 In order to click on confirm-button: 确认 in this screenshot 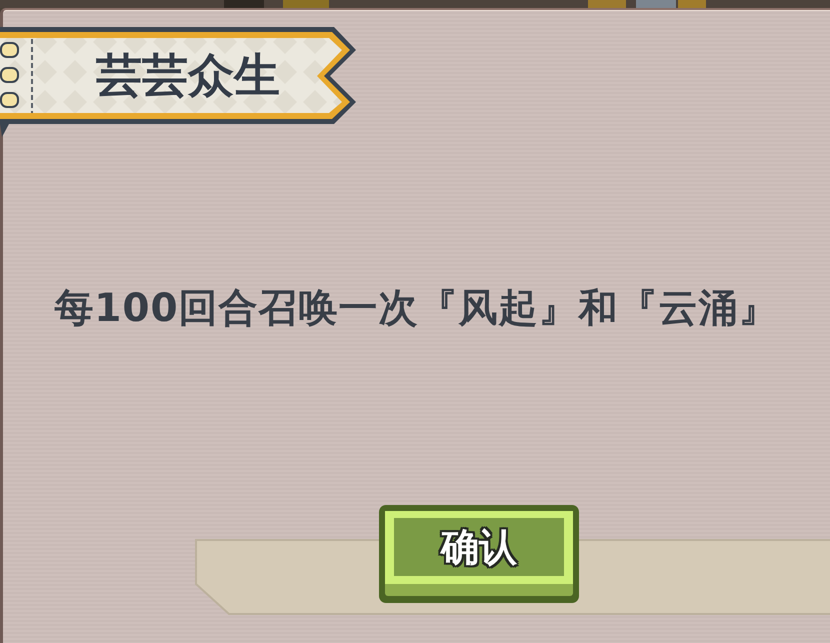, I will do `click(479, 554)`.